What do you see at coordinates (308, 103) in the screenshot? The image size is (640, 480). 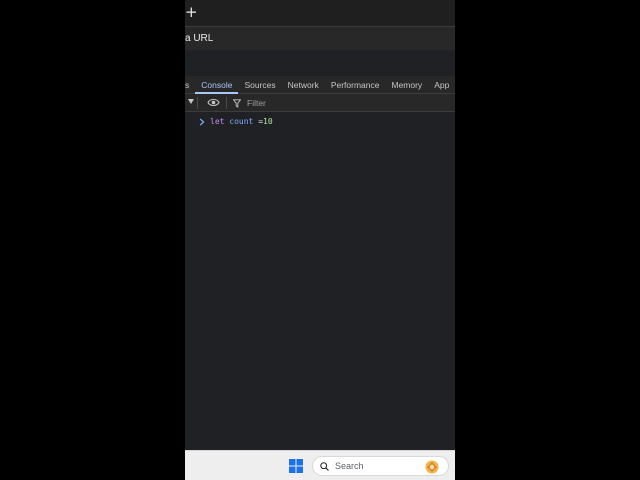 I see `filter-input: Filter` at bounding box center [308, 103].